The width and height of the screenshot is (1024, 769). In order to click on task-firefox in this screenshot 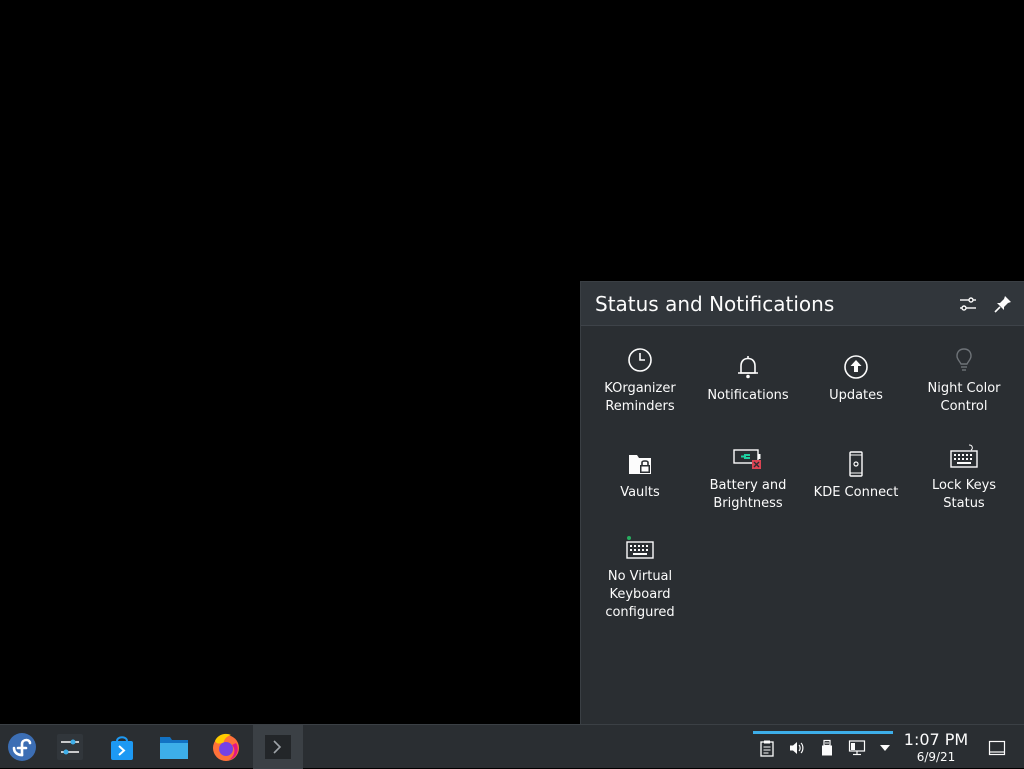, I will do `click(226, 747)`.